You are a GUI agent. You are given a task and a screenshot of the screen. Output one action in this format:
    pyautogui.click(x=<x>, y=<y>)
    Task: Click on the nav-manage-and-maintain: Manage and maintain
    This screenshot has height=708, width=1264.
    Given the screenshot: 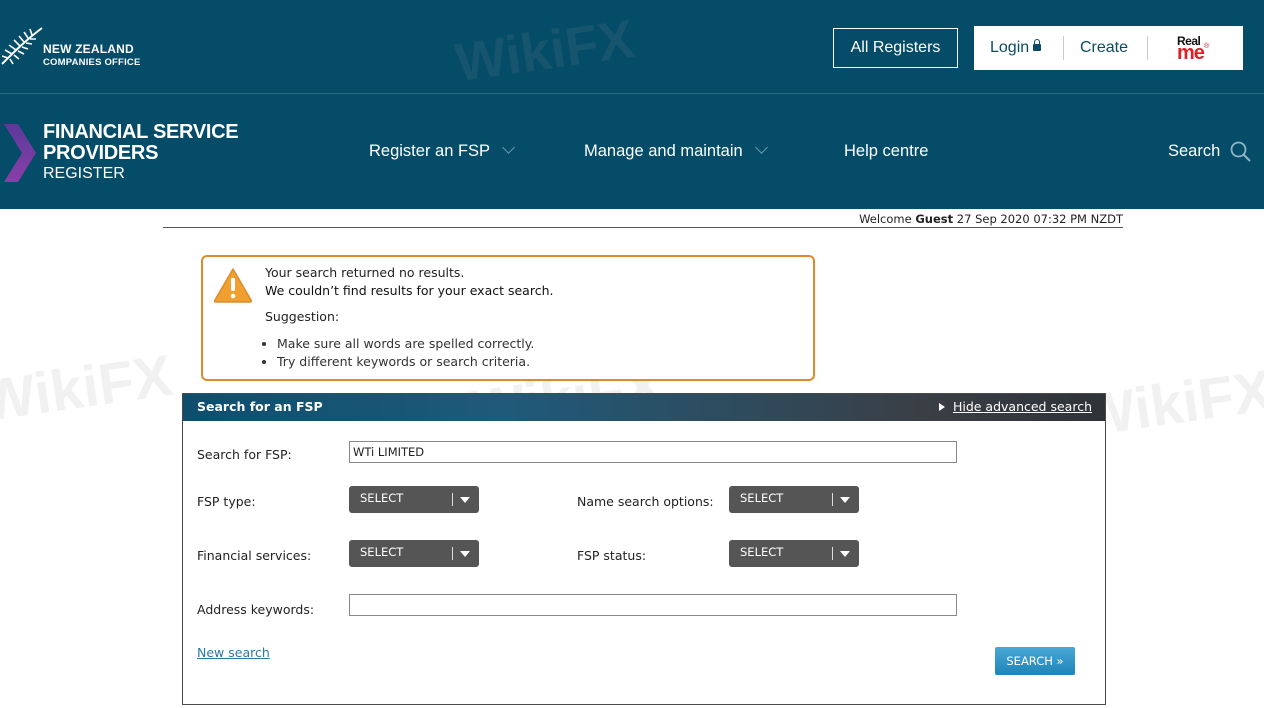 What is the action you would take?
    pyautogui.click(x=676, y=151)
    